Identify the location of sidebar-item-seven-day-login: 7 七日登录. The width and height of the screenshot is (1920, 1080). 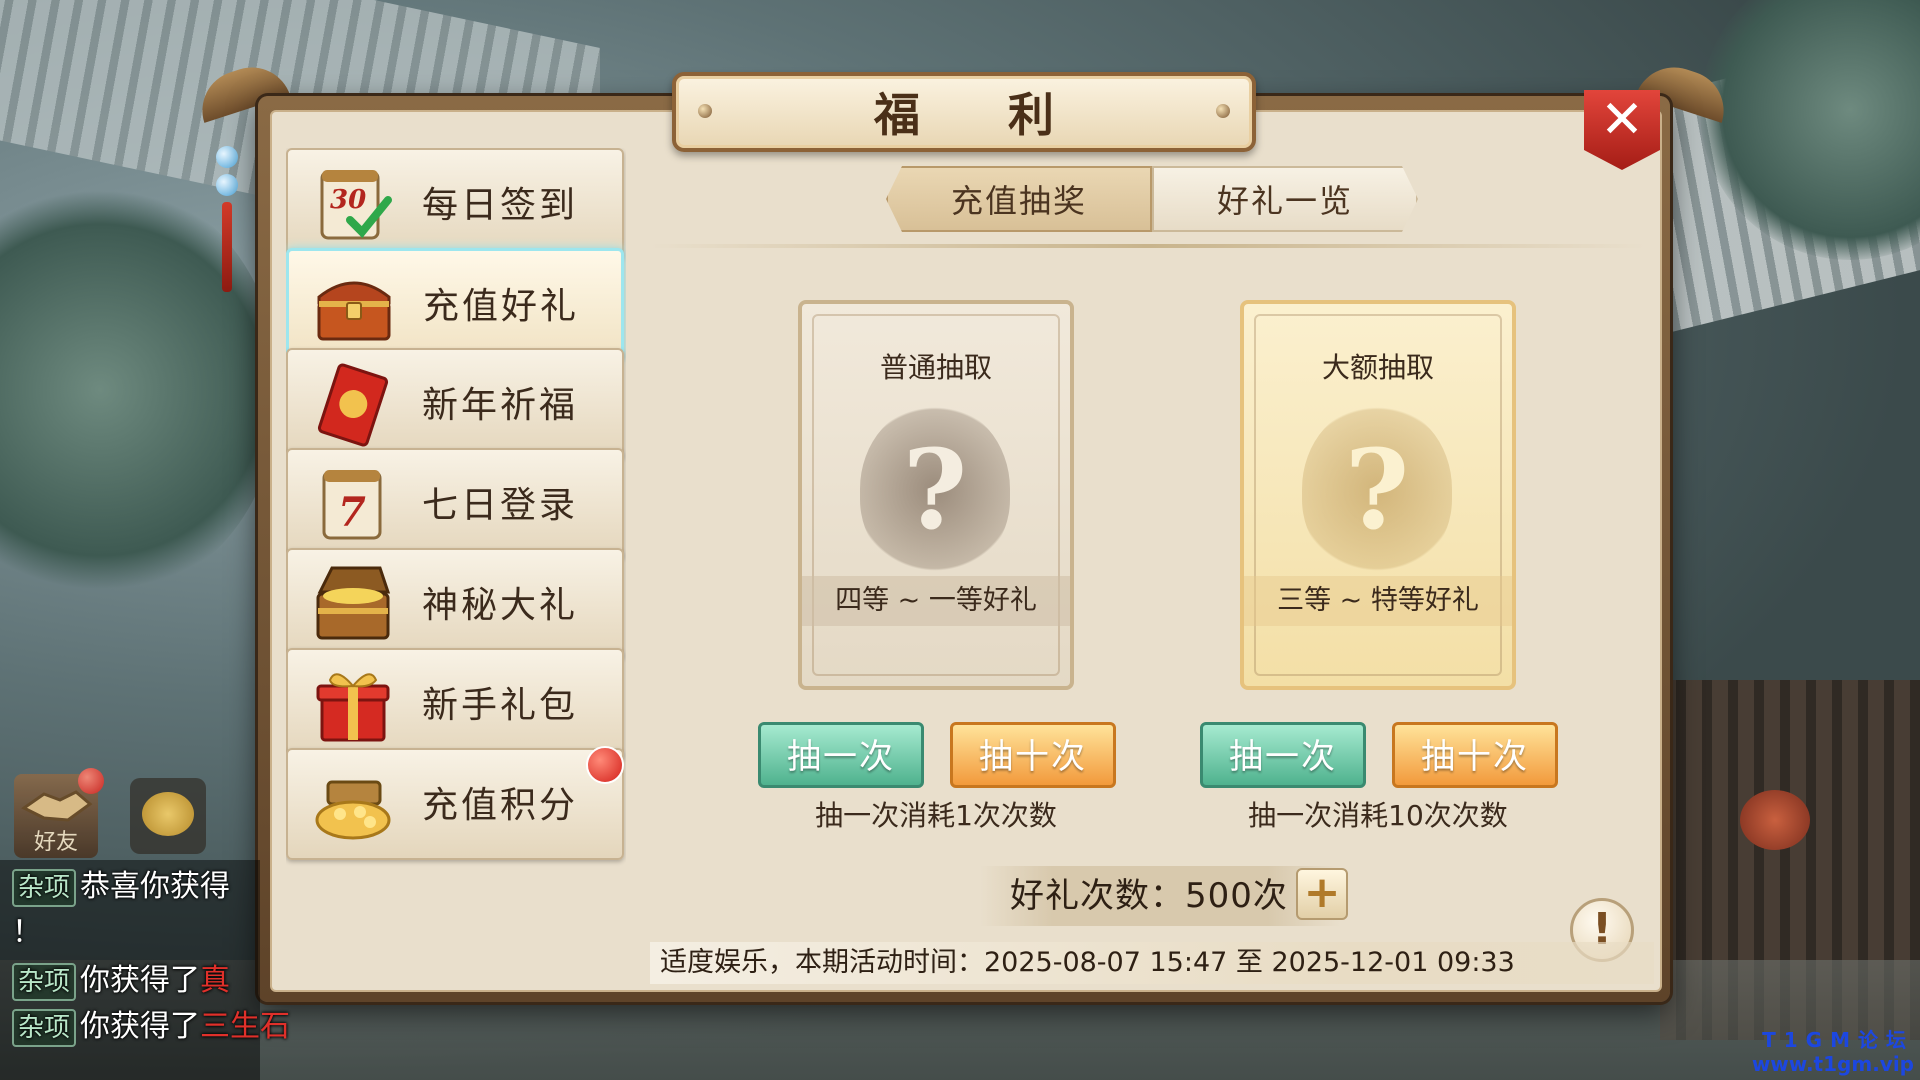
(455, 504).